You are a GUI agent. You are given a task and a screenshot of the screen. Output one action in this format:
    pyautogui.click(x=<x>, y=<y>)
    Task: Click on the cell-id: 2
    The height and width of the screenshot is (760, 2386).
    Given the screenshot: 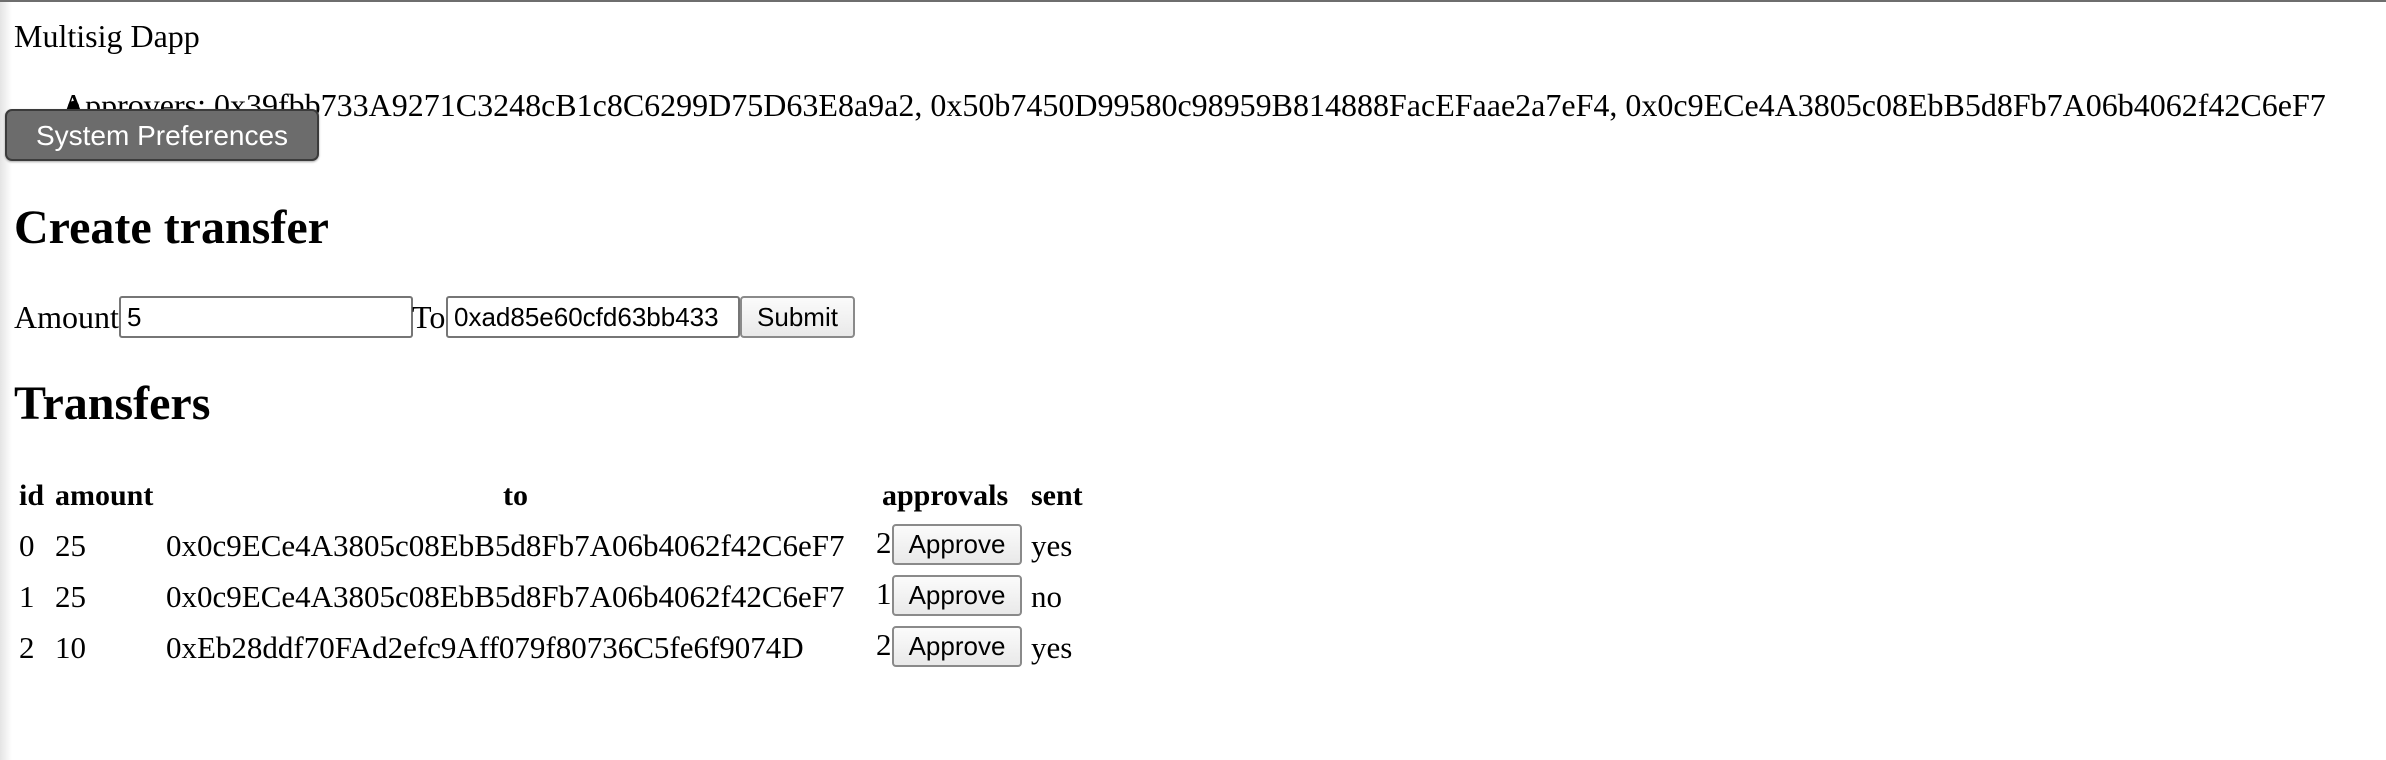 What is the action you would take?
    pyautogui.click(x=27, y=647)
    